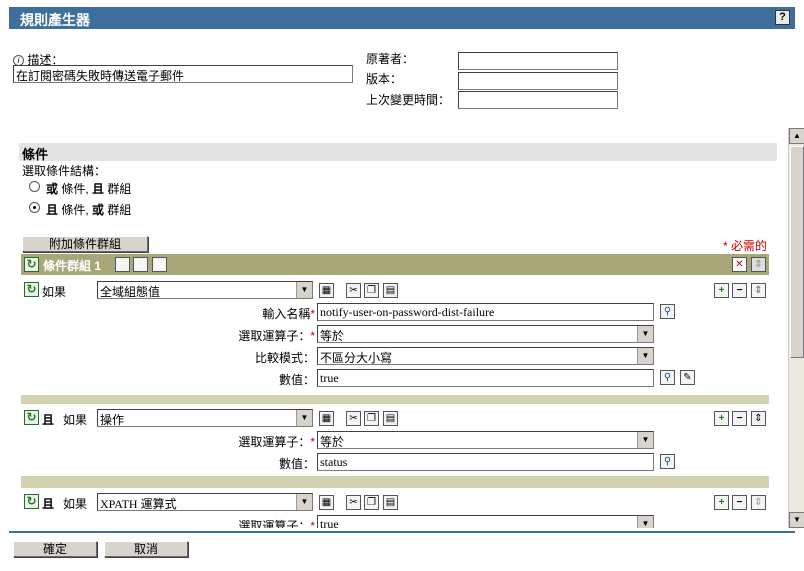 This screenshot has width=804, height=571. Describe the element at coordinates (138, 504) in the screenshot. I see `condition-type-value: XPATH 運算式` at that location.